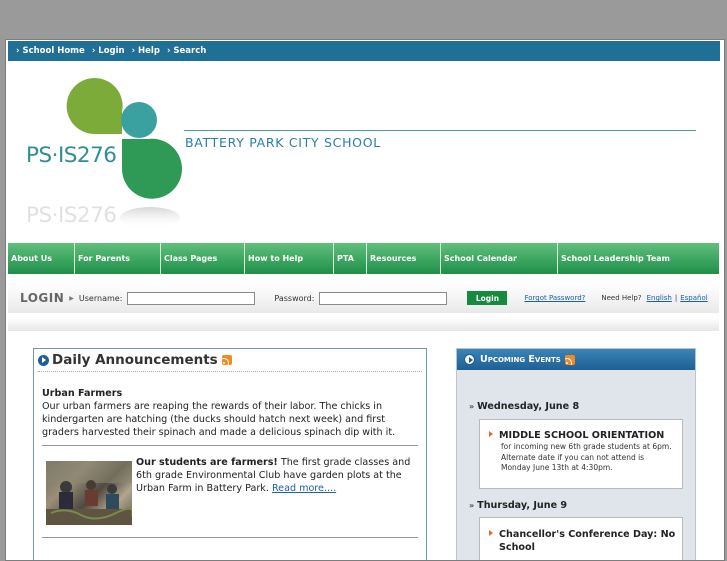 This screenshot has height=561, width=727. What do you see at coordinates (659, 298) in the screenshot?
I see `english-link: English` at bounding box center [659, 298].